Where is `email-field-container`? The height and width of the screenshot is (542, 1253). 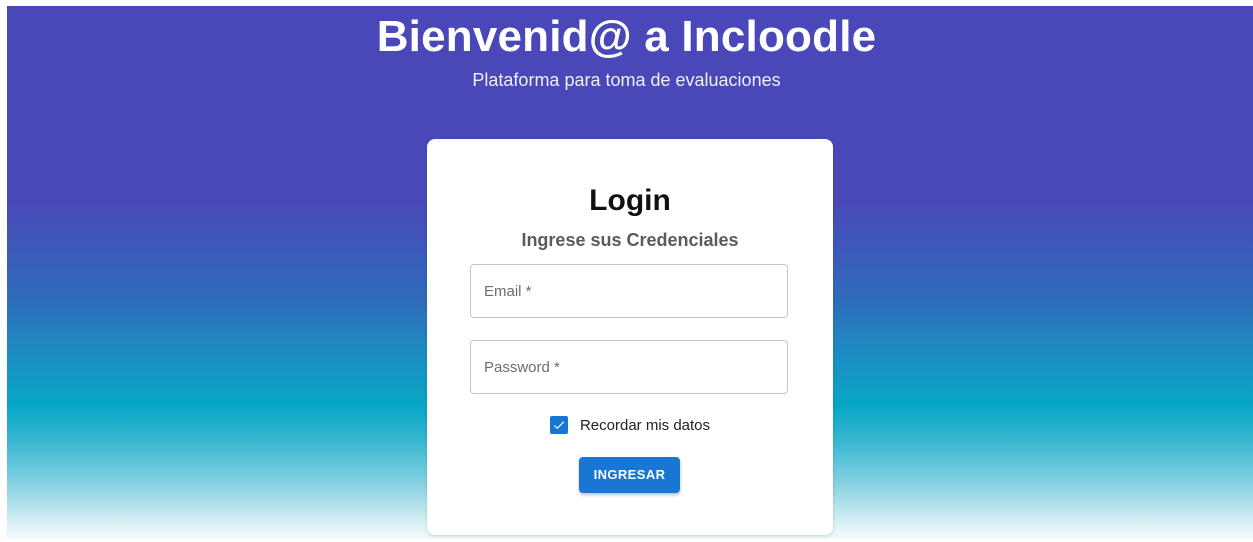 email-field-container is located at coordinates (629, 291).